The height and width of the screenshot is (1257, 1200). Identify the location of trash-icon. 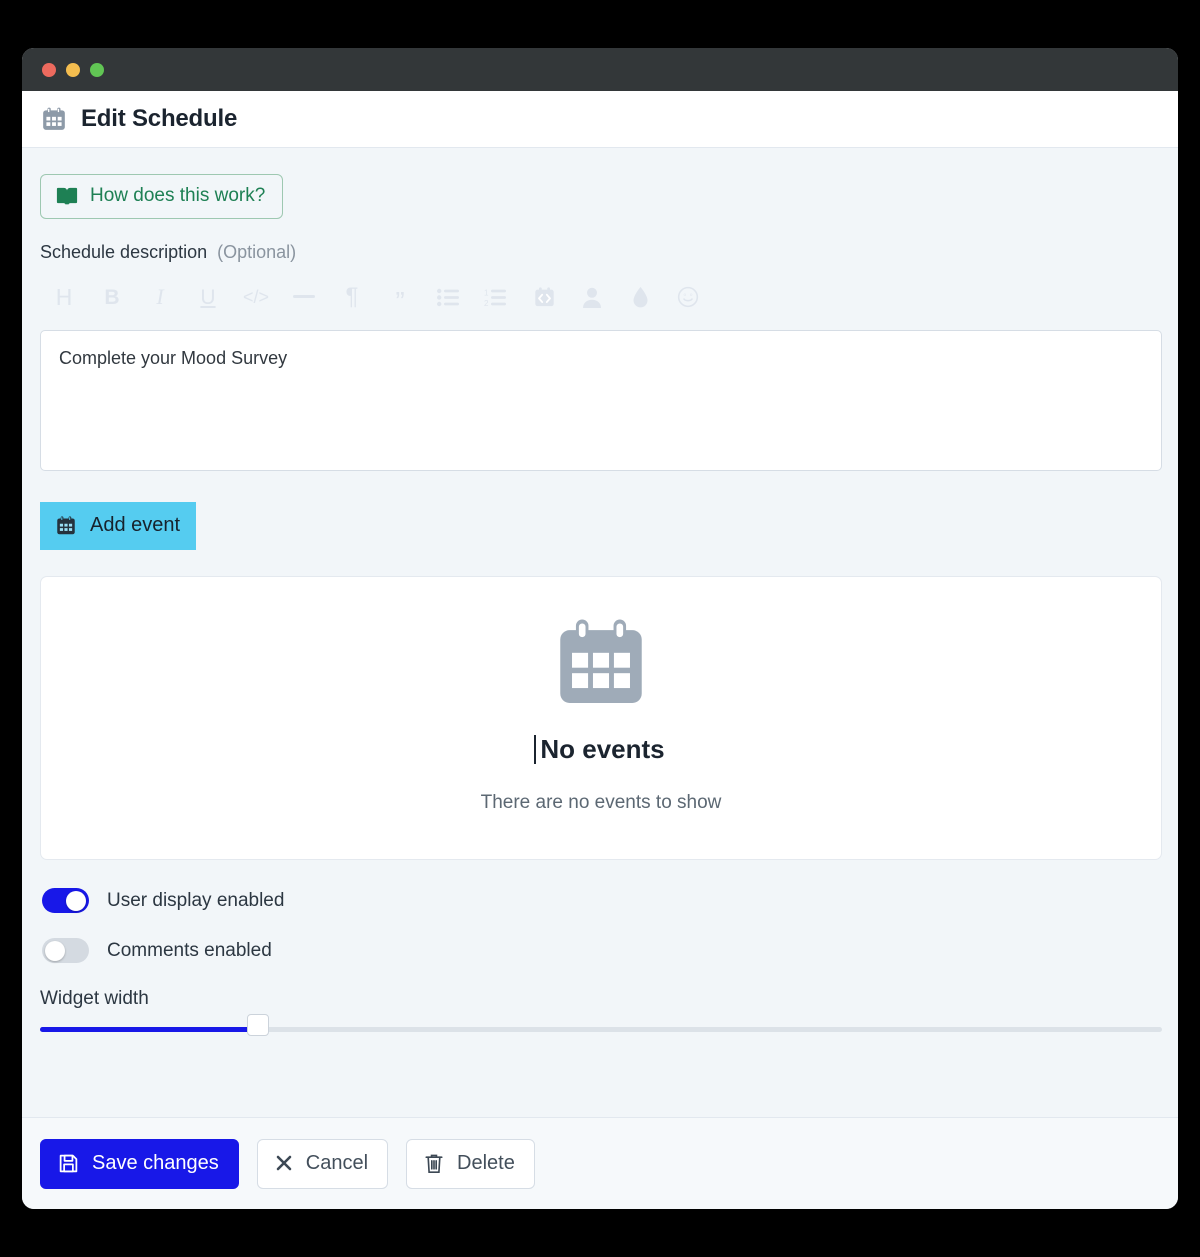
(434, 1163).